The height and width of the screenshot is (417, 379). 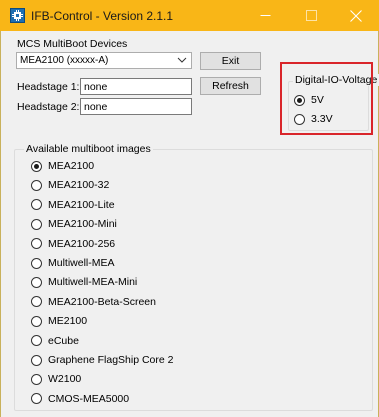 What do you see at coordinates (326, 98) in the screenshot?
I see `voltage-highlight-box` at bounding box center [326, 98].